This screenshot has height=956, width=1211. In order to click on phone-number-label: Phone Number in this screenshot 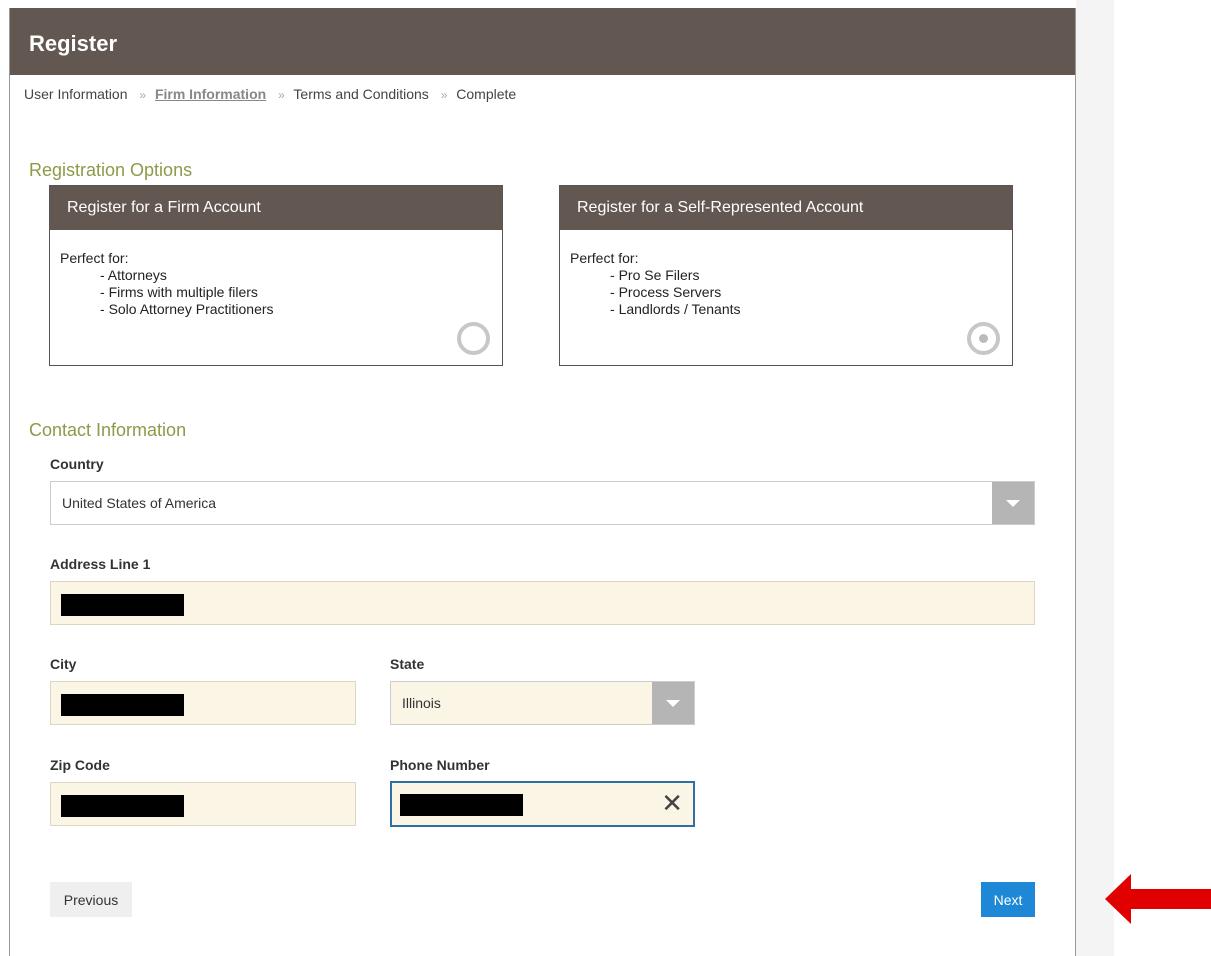, I will do `click(440, 765)`.